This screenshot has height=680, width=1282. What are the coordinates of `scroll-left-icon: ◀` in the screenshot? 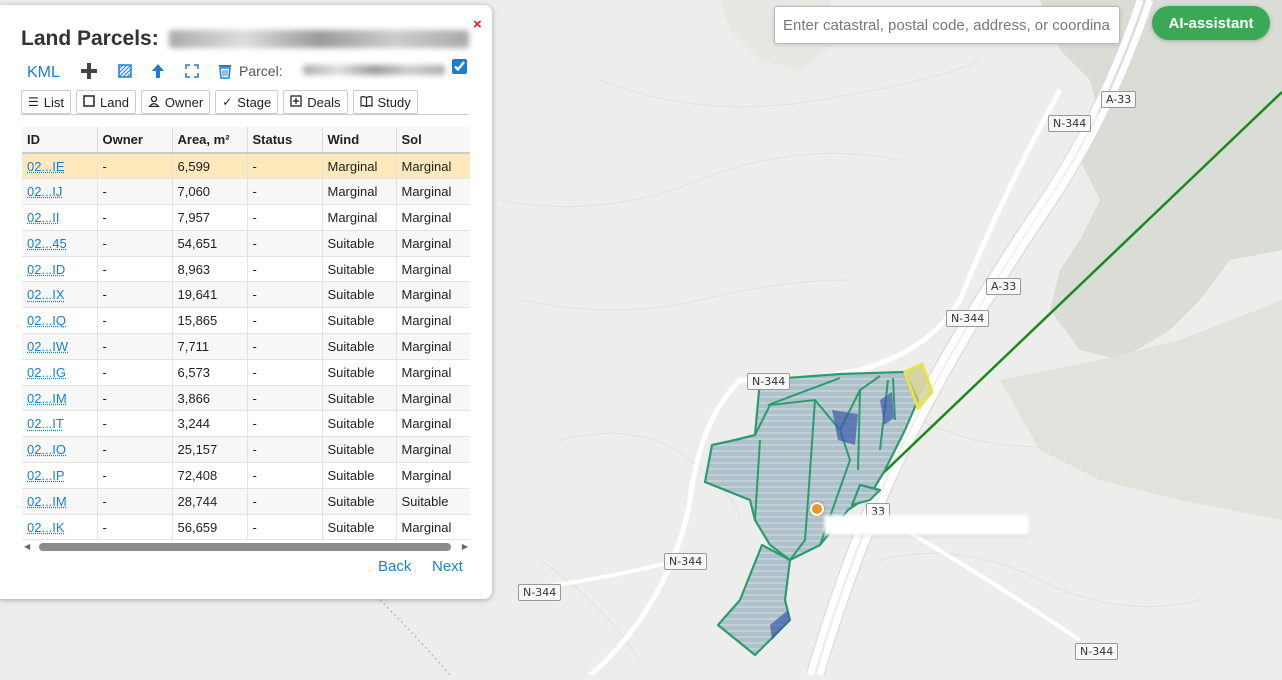 It's located at (27, 546).